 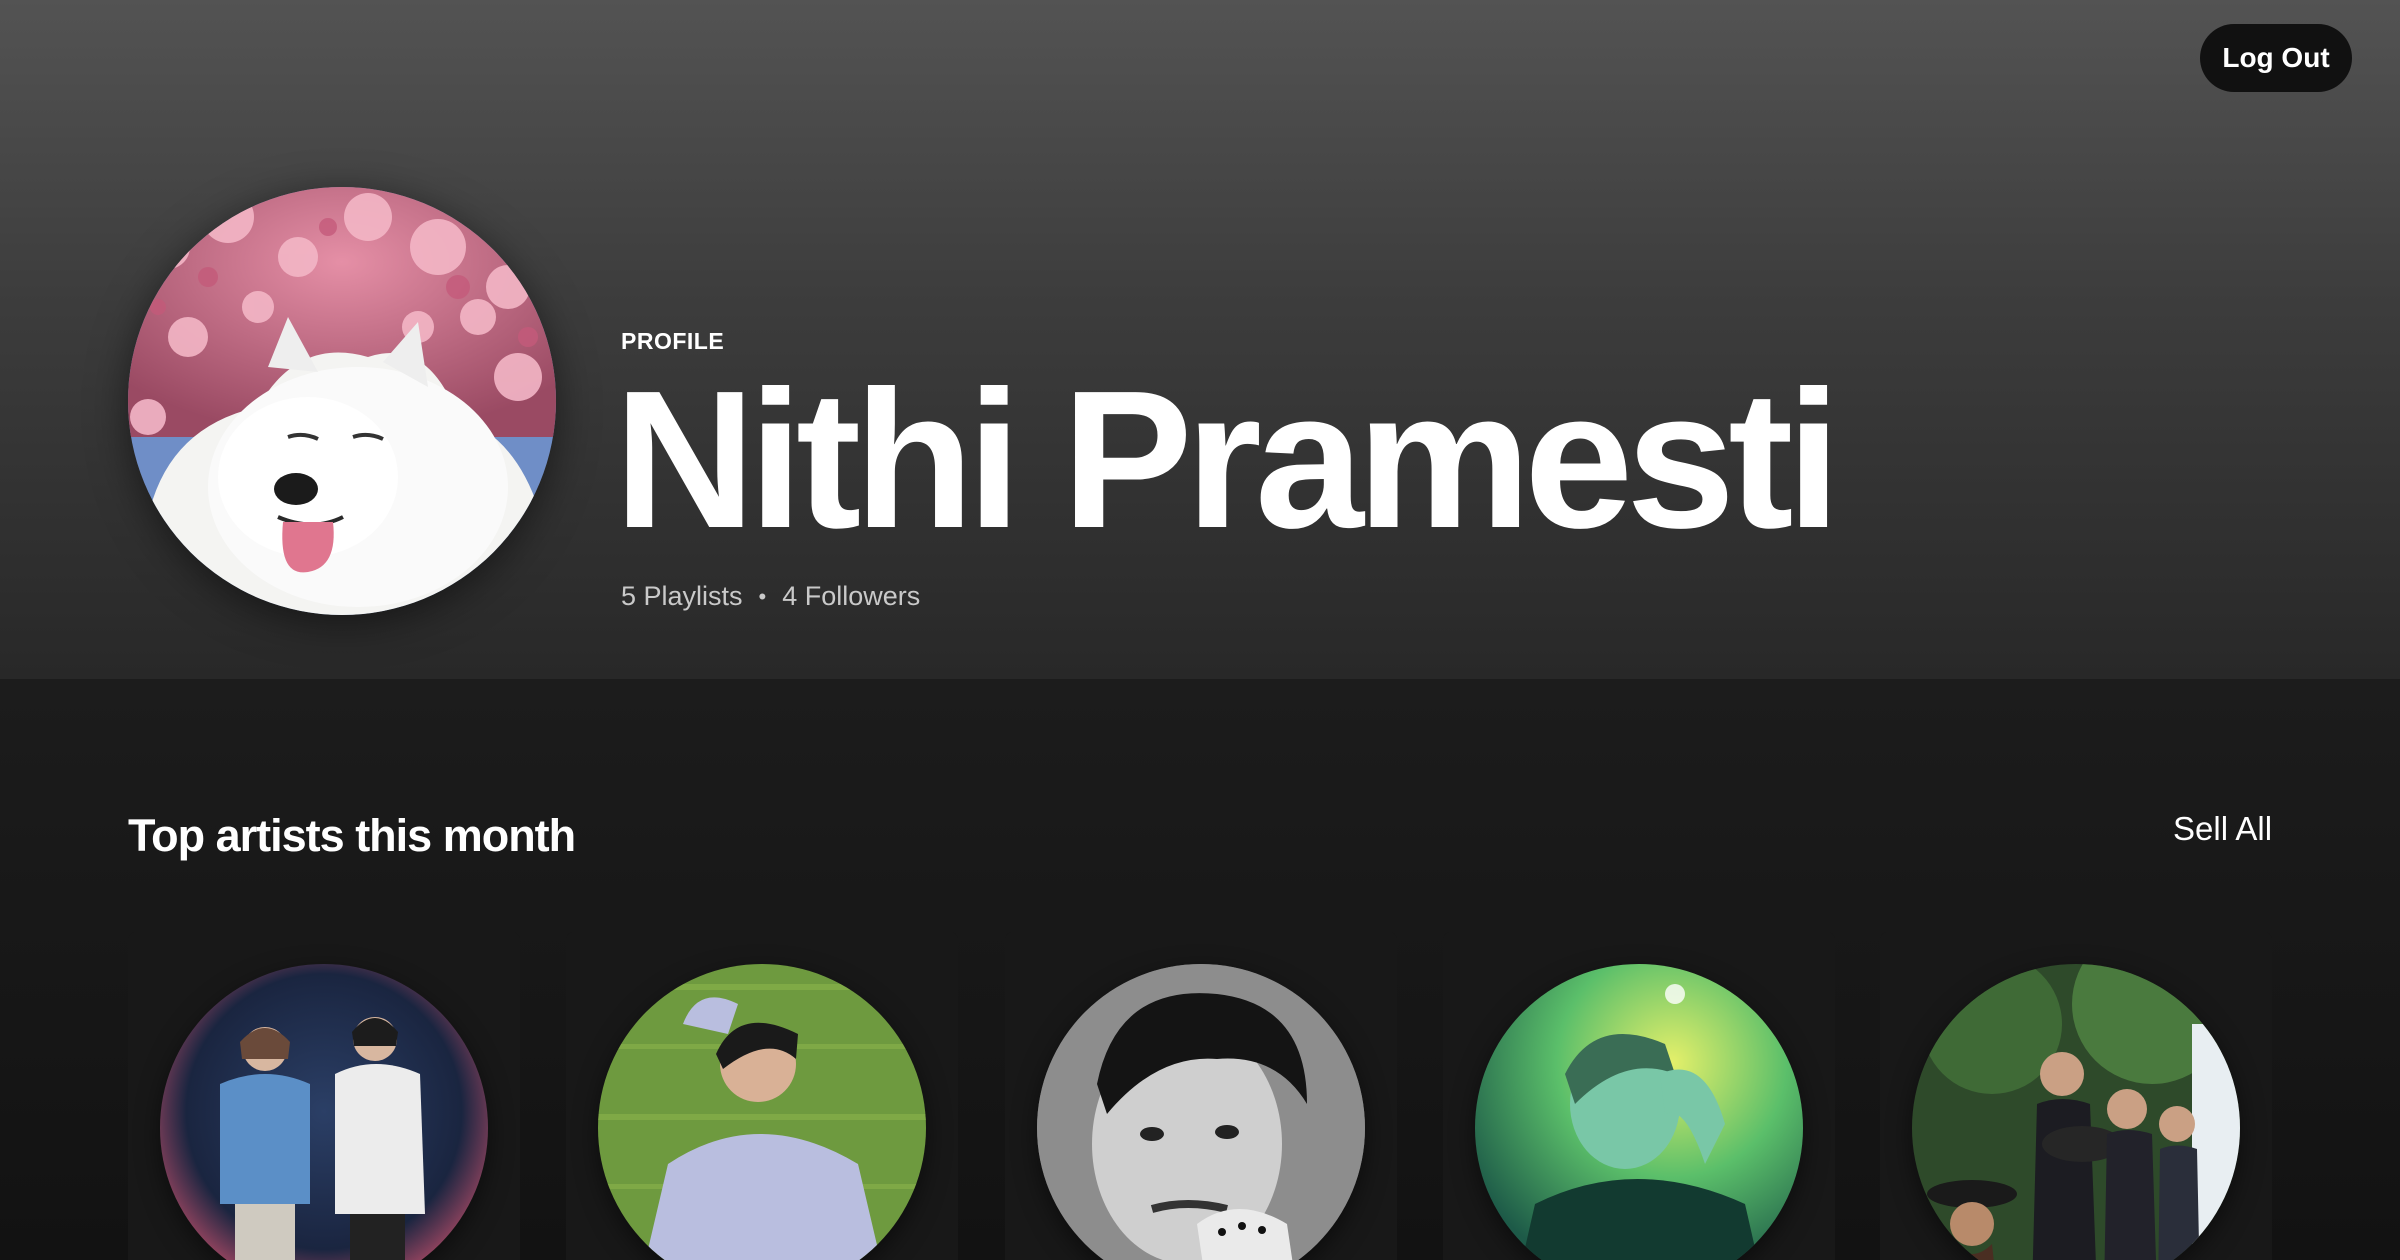 I want to click on see-all-link: Sell All, so click(x=2222, y=829).